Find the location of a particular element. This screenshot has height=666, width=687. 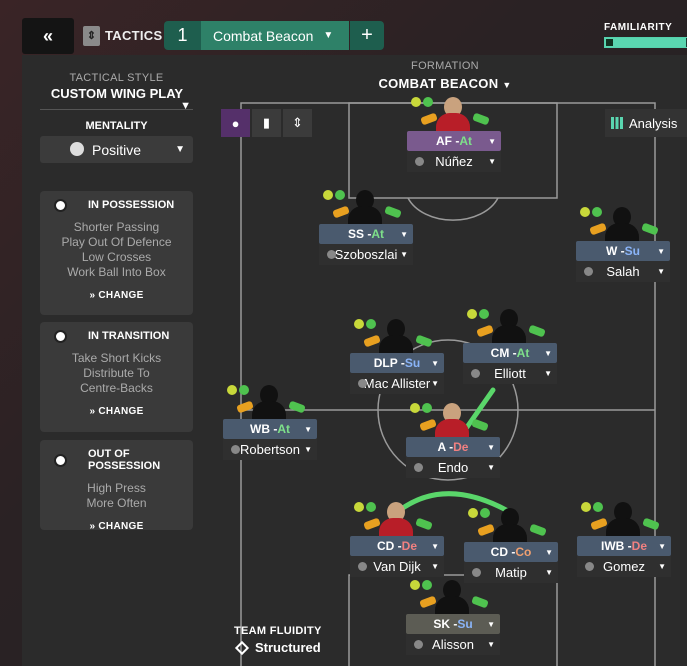

instruction: Shorter Passing is located at coordinates (116, 227).